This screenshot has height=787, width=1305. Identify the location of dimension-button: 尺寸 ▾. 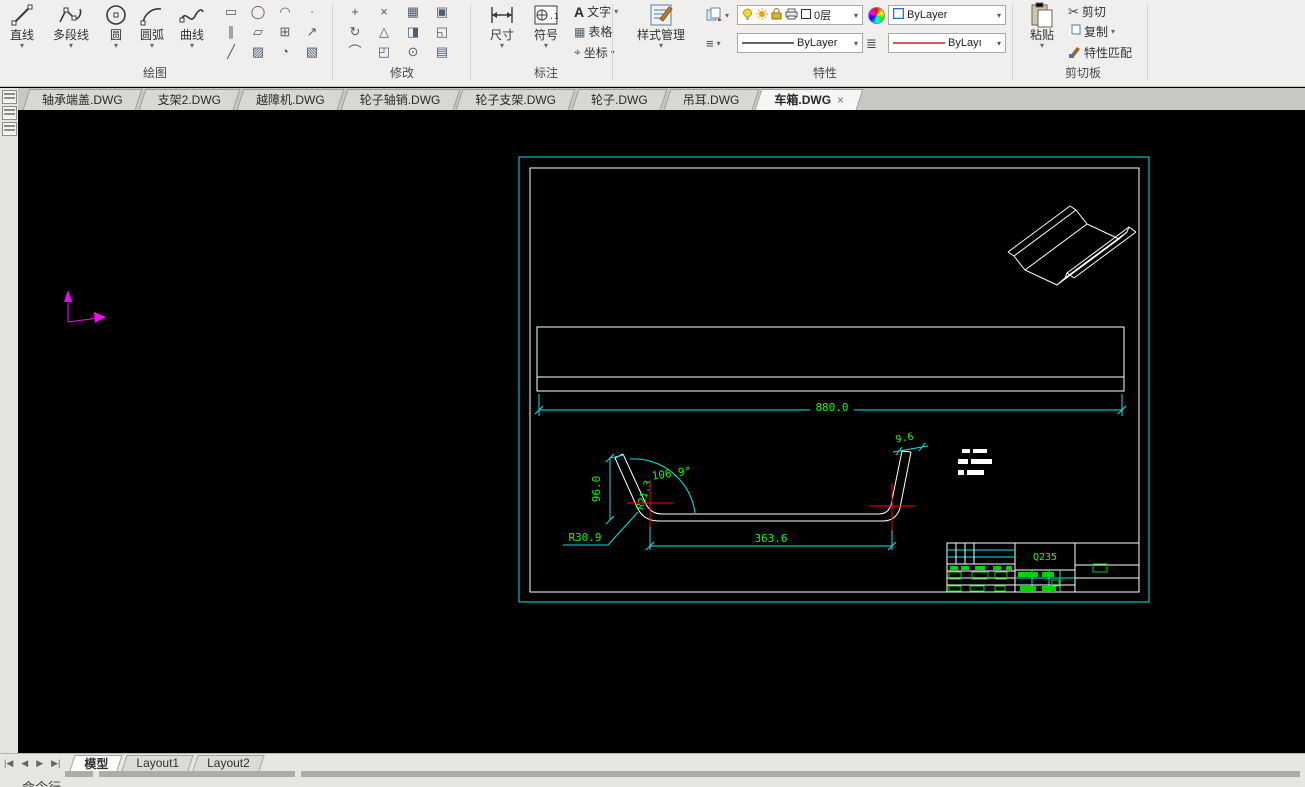
(502, 31).